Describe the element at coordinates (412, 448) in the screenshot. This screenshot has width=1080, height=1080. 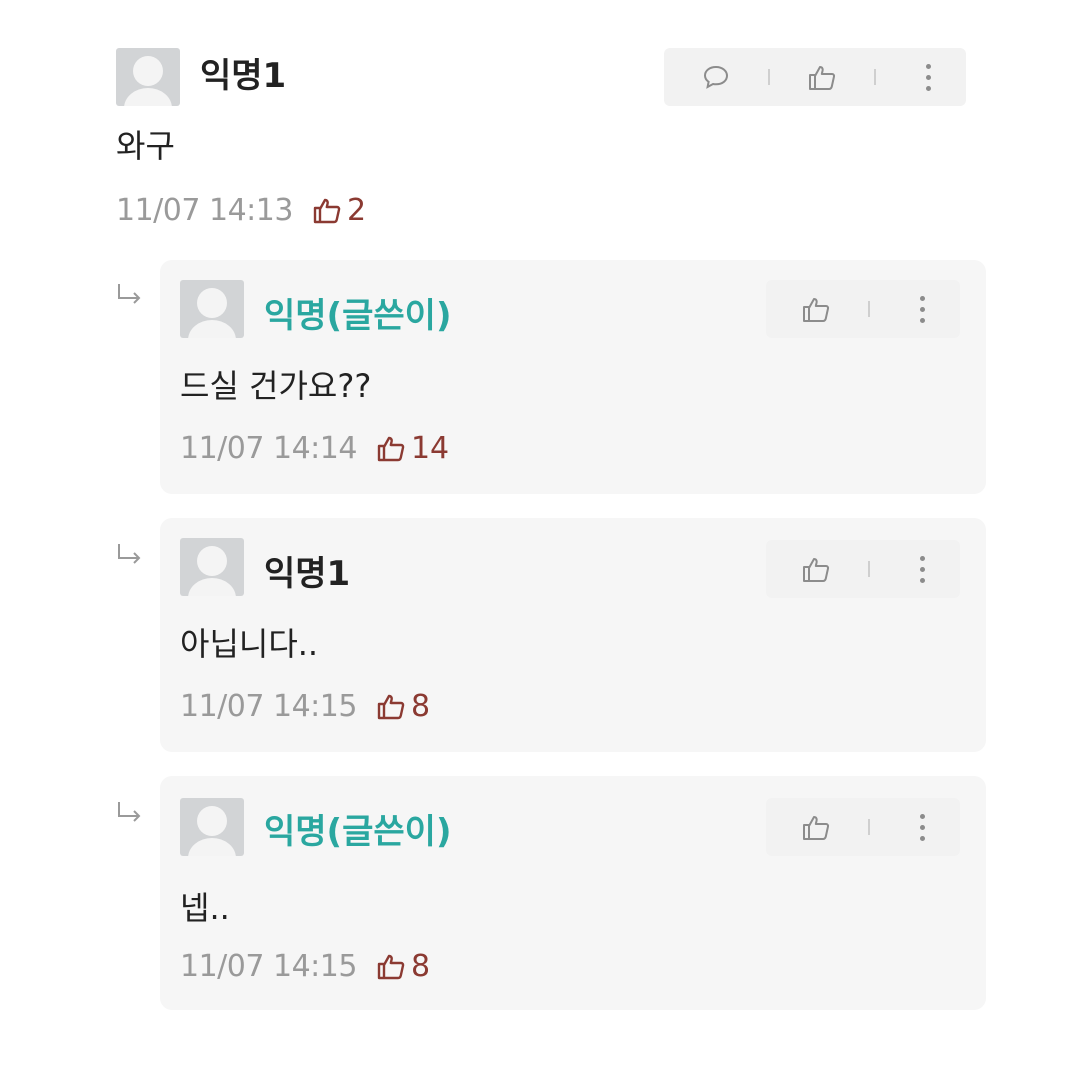
I see `like-count: 14` at that location.